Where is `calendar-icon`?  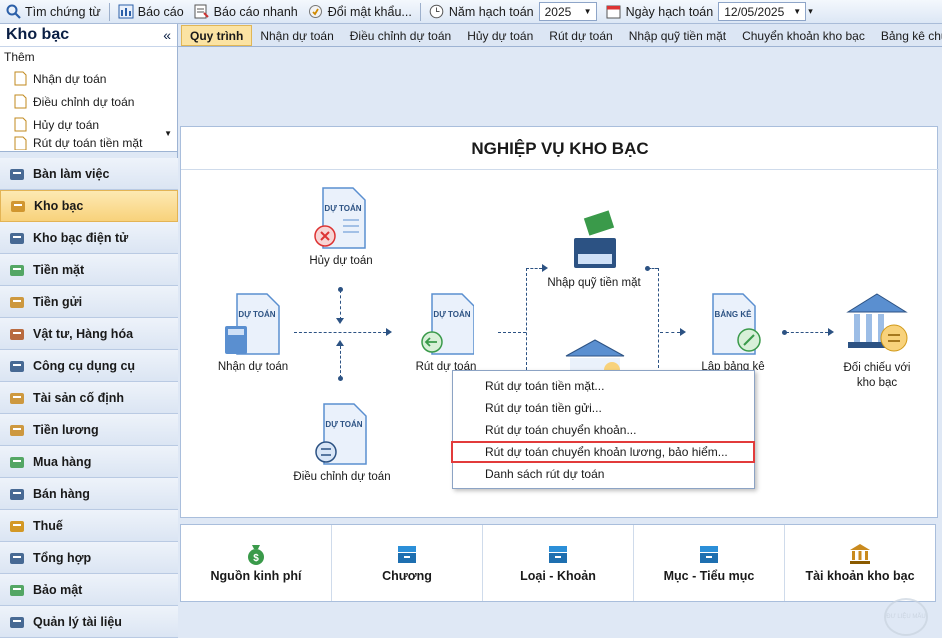
calendar-icon is located at coordinates (614, 12).